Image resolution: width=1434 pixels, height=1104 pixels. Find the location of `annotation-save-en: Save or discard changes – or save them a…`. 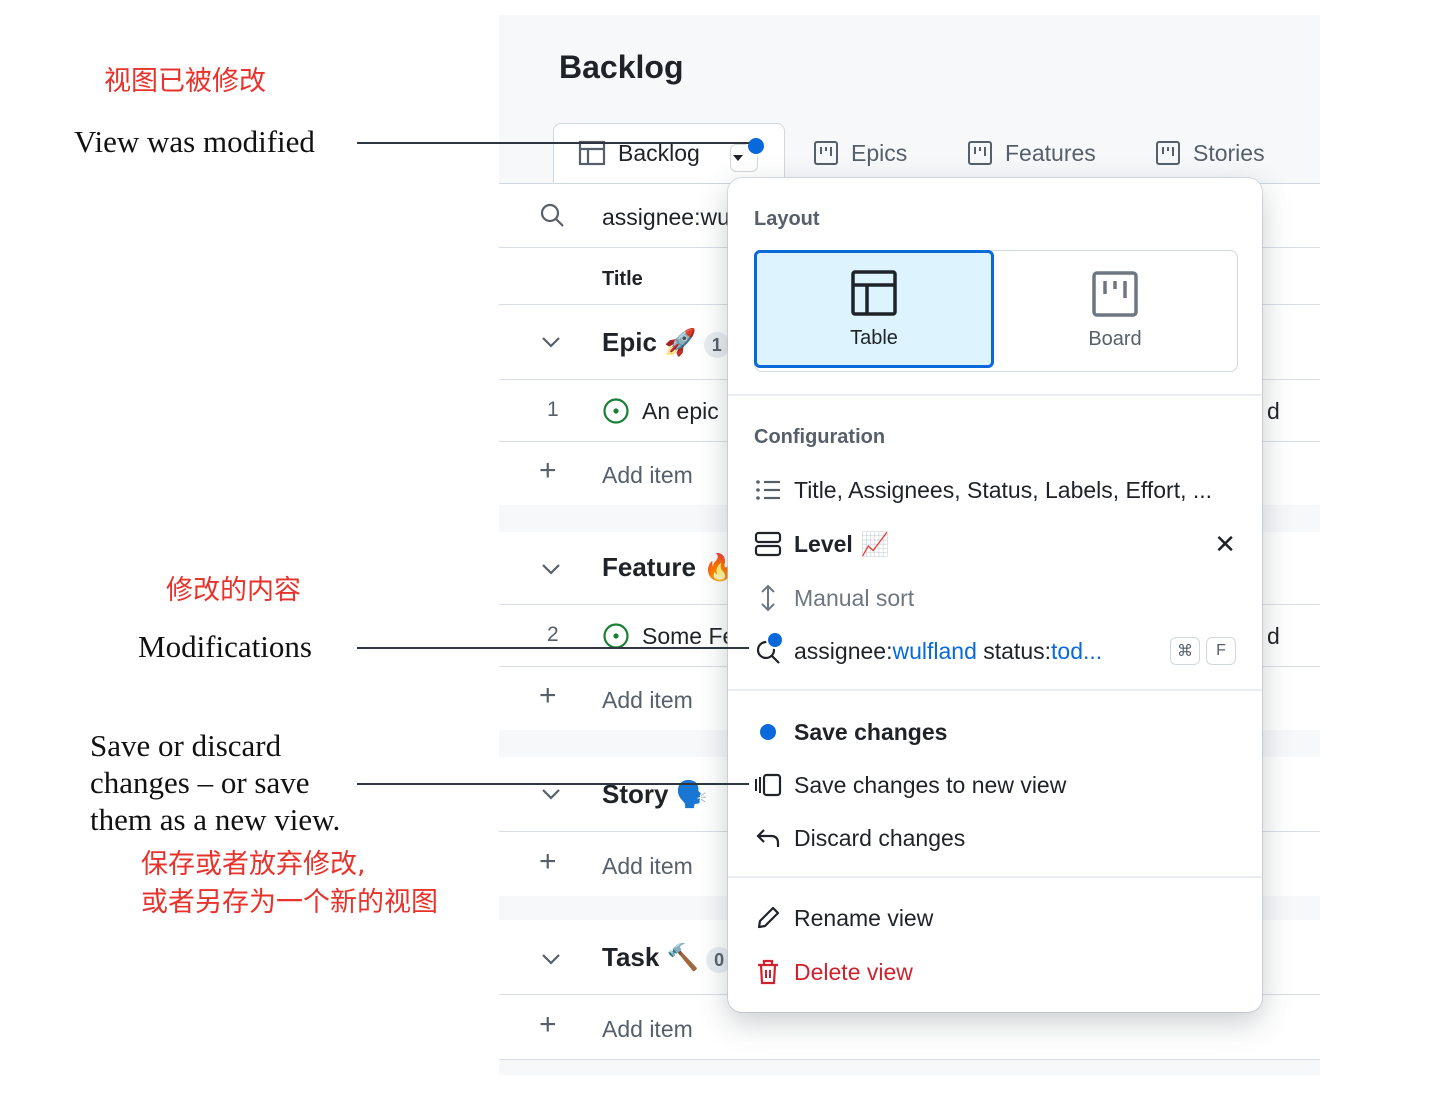

annotation-save-en: Save or discard changes – or save them a… is located at coordinates (215, 782).